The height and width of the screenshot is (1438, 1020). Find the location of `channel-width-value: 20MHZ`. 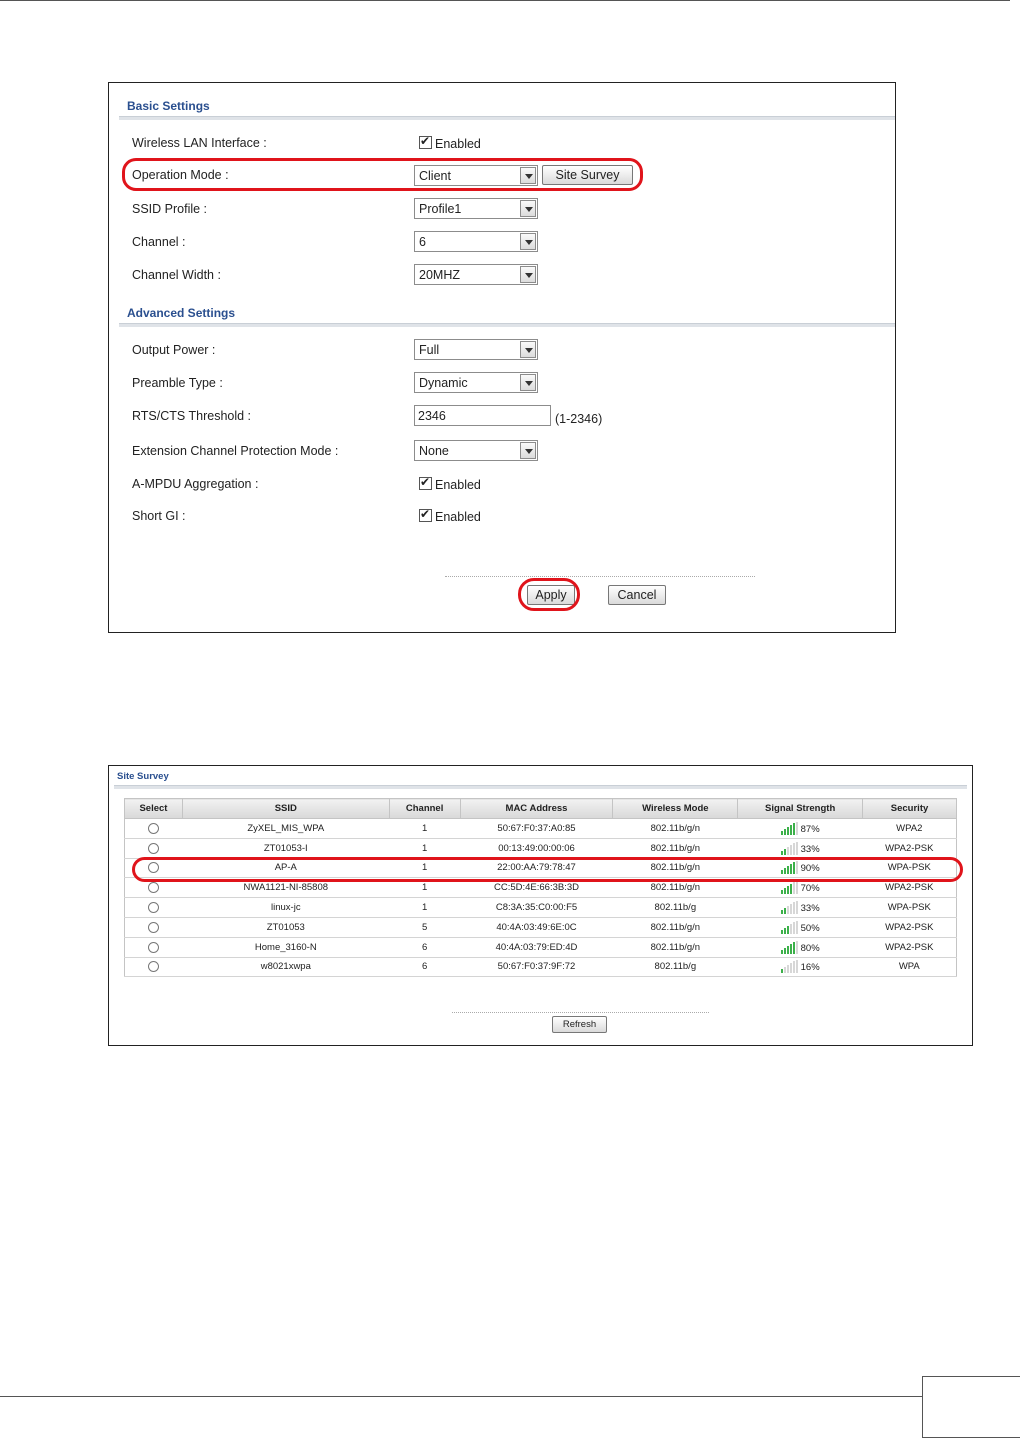

channel-width-value: 20MHZ is located at coordinates (439, 275).